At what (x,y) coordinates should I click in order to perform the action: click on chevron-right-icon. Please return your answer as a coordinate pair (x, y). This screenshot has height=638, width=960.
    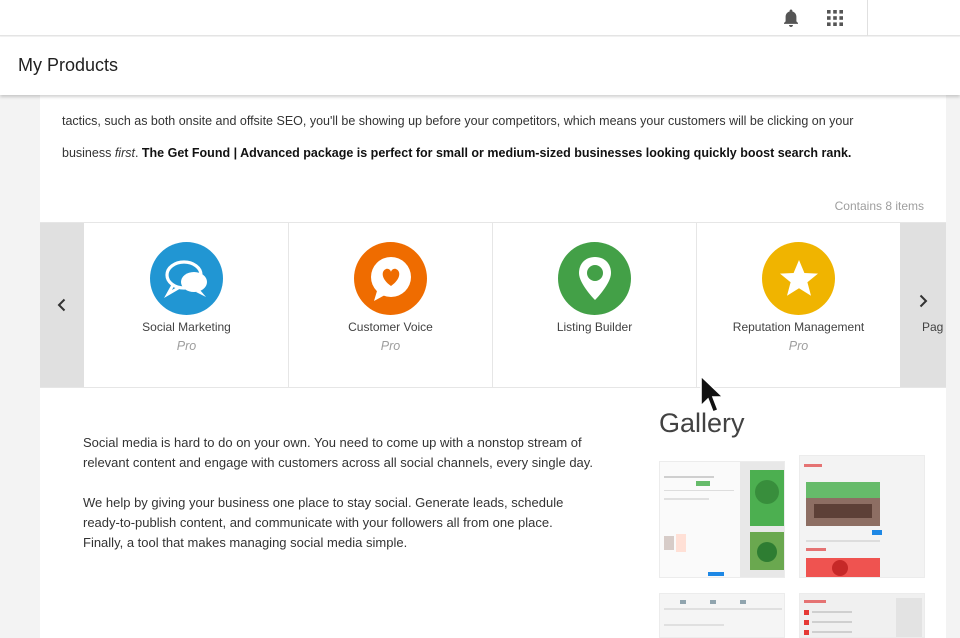
    Looking at the image, I should click on (923, 301).